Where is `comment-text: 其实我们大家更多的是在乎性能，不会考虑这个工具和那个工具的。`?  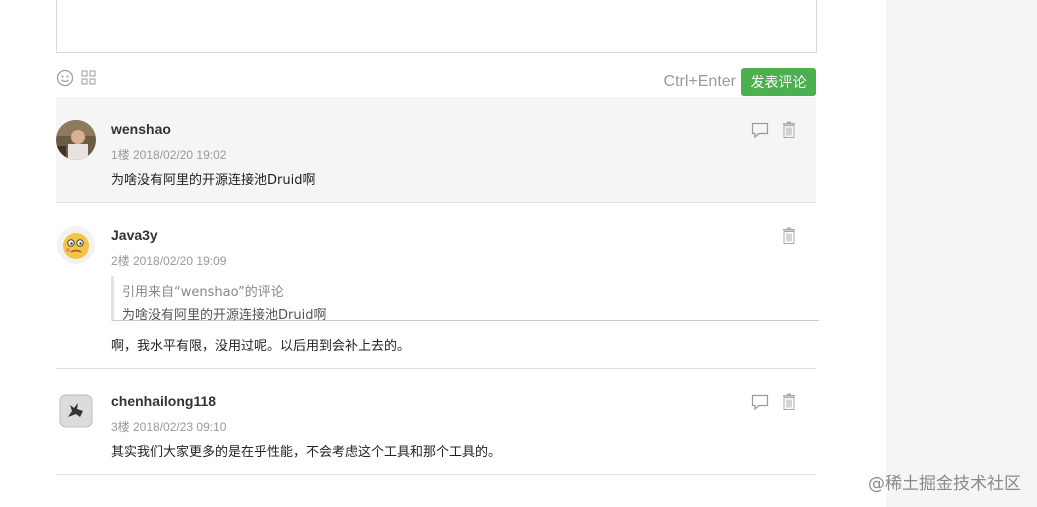
comment-text: 其实我们大家更多的是在乎性能，不会考虑这个工具和那个工具的。 is located at coordinates (306, 452).